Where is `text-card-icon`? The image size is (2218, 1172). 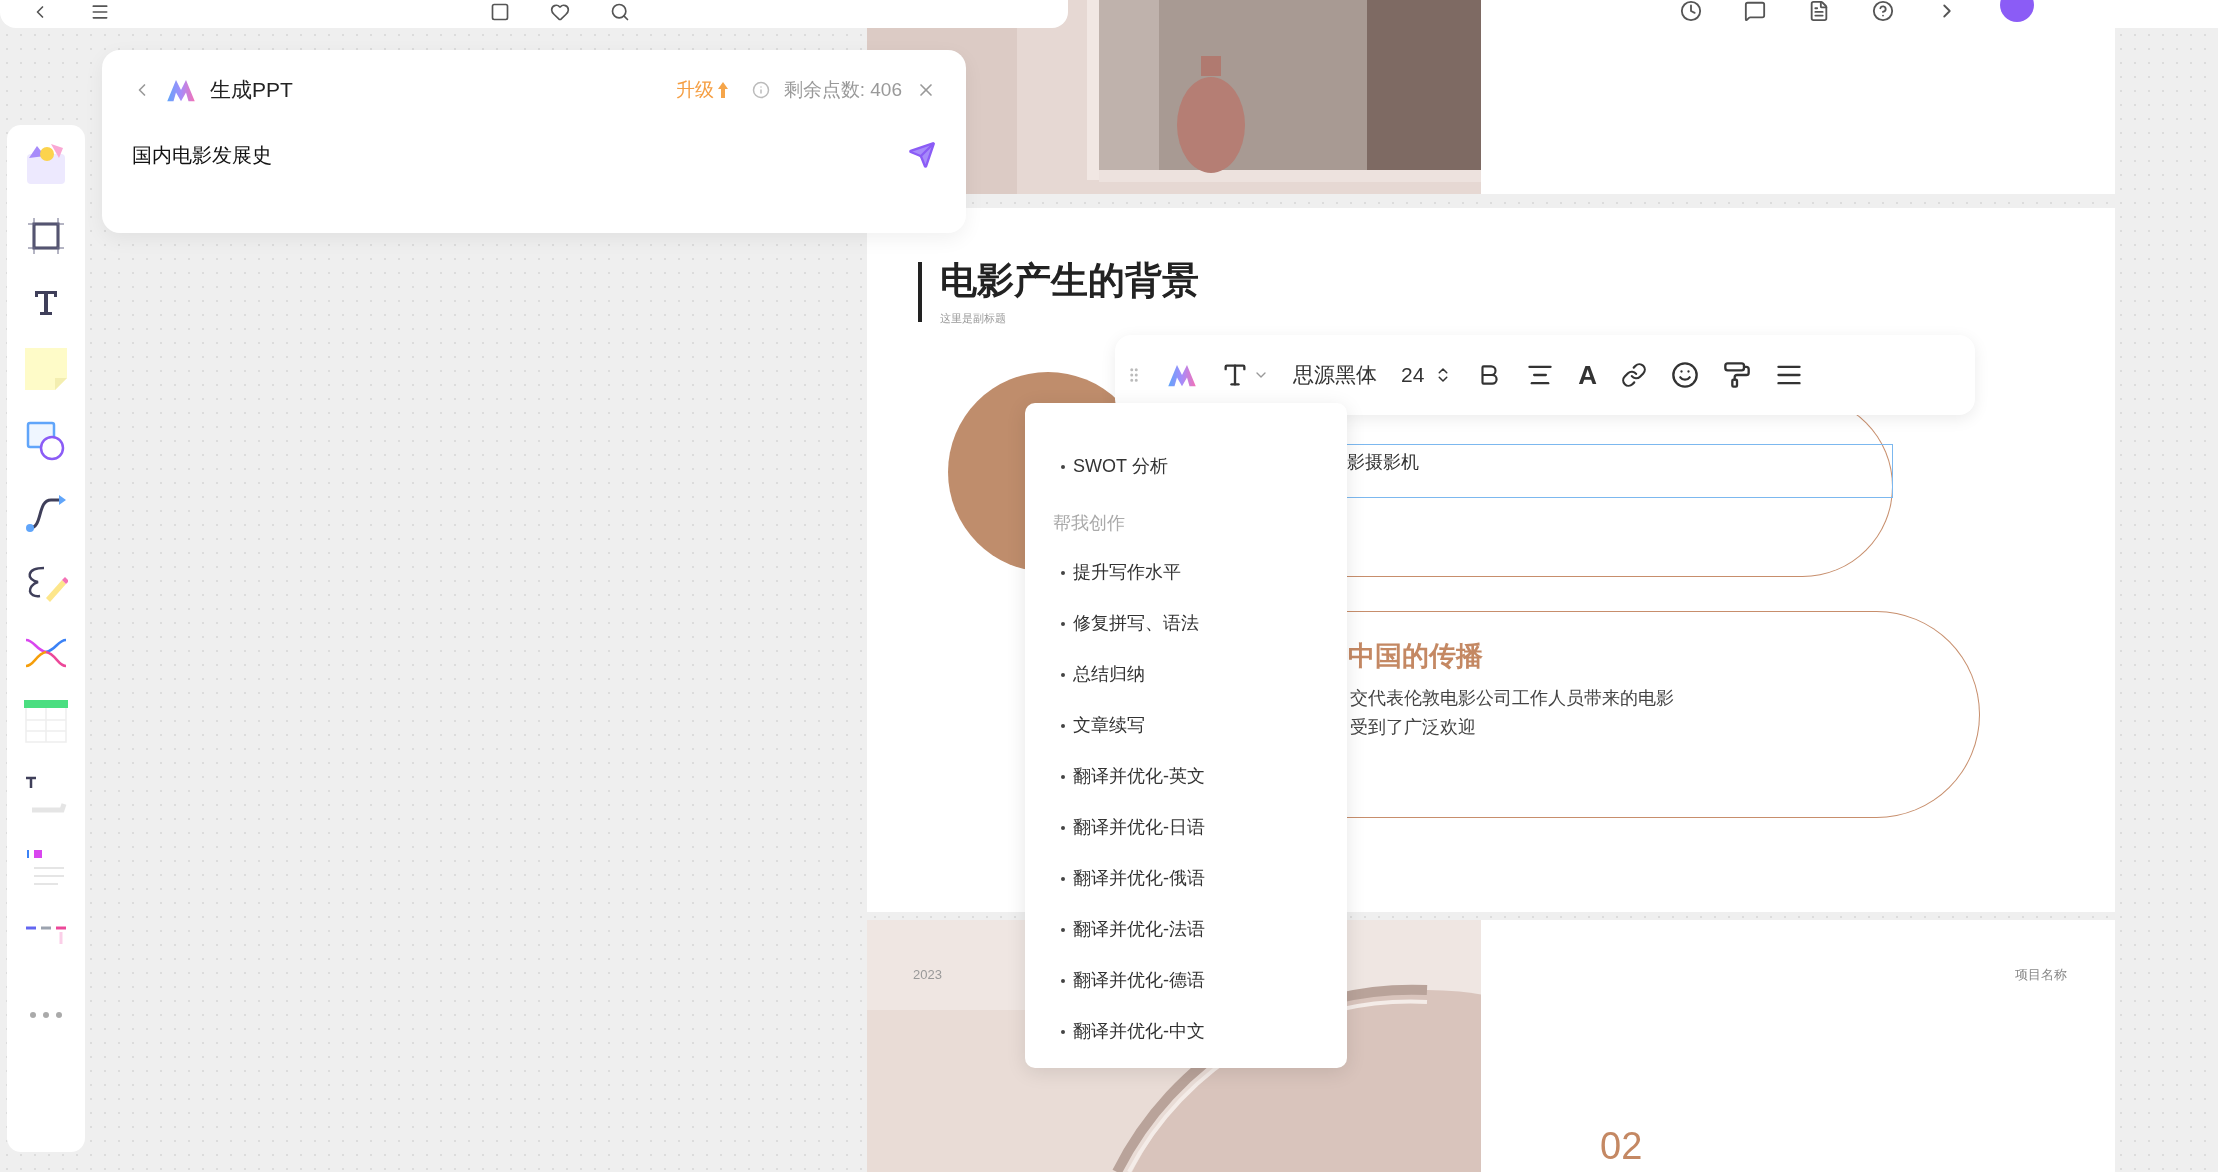
text-card-icon is located at coordinates (46, 795).